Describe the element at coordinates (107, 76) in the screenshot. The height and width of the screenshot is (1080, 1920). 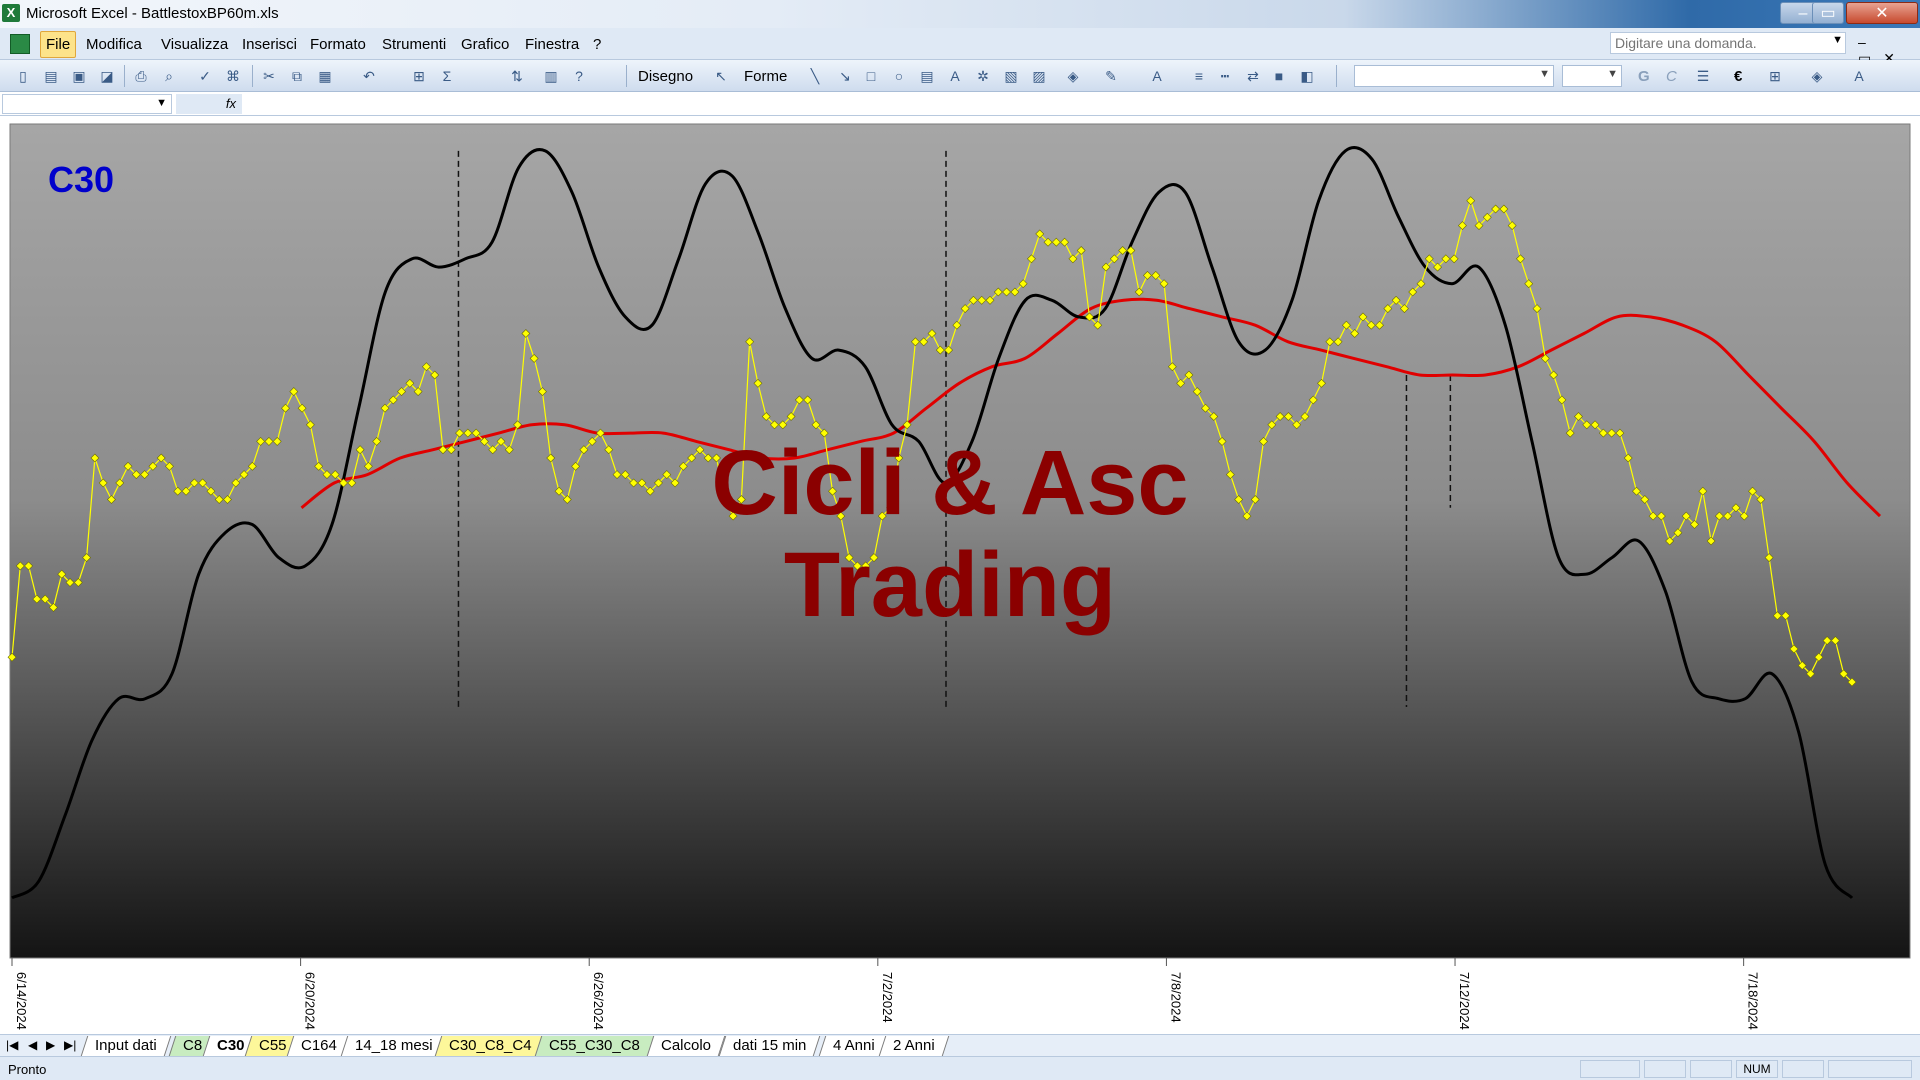
I see `permission-icon: ◪` at that location.